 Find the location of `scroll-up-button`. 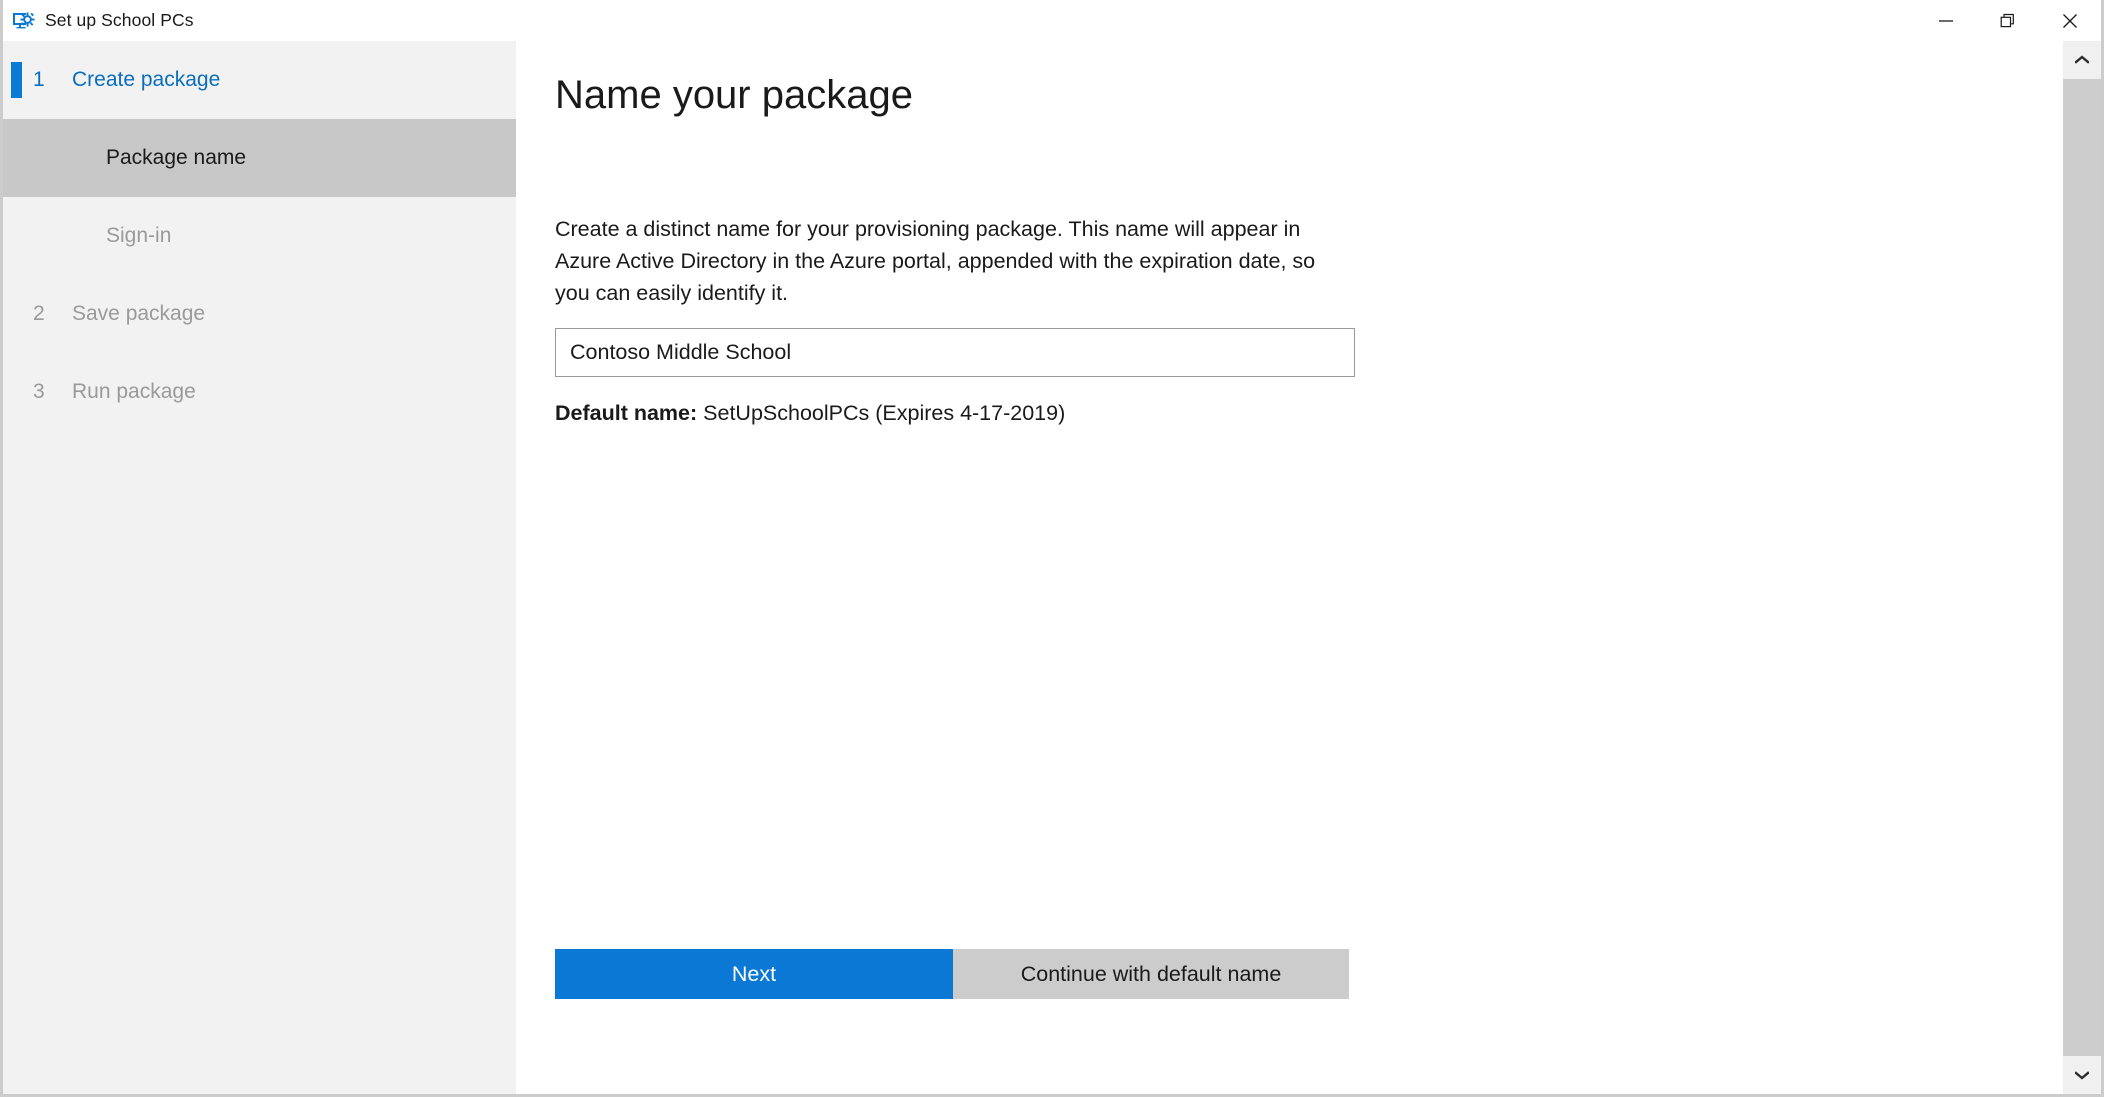

scroll-up-button is located at coordinates (2082, 60).